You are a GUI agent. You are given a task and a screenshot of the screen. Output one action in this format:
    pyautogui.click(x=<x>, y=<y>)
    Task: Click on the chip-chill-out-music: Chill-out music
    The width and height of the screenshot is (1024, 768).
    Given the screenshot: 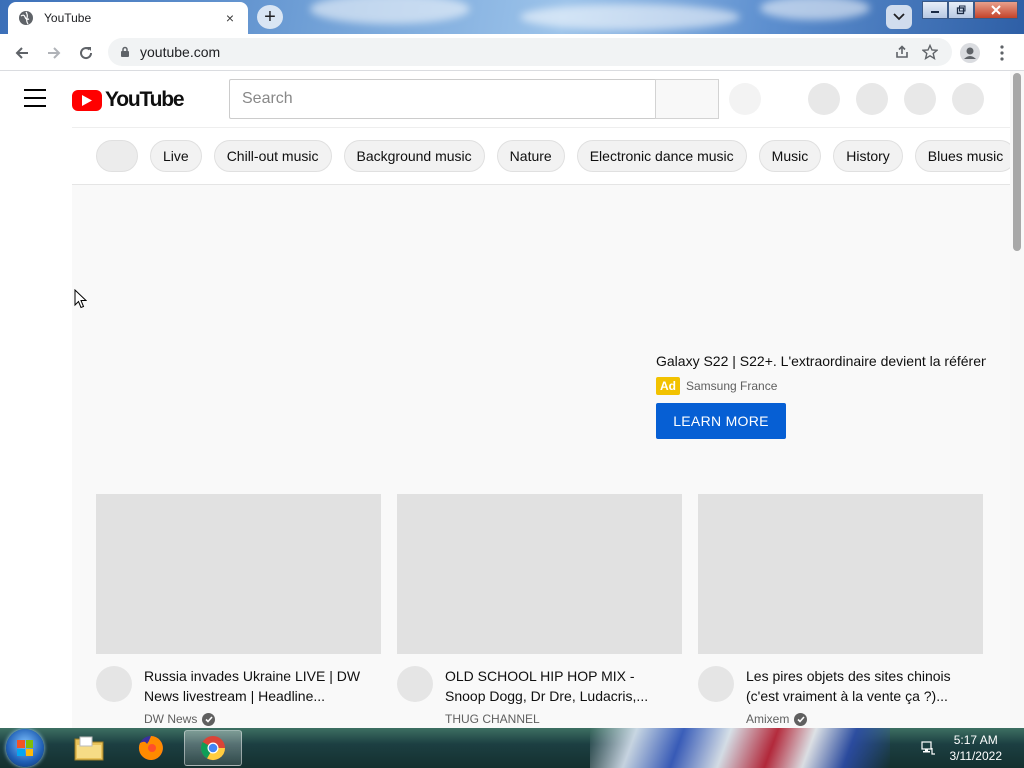 What is the action you would take?
    pyautogui.click(x=272, y=156)
    